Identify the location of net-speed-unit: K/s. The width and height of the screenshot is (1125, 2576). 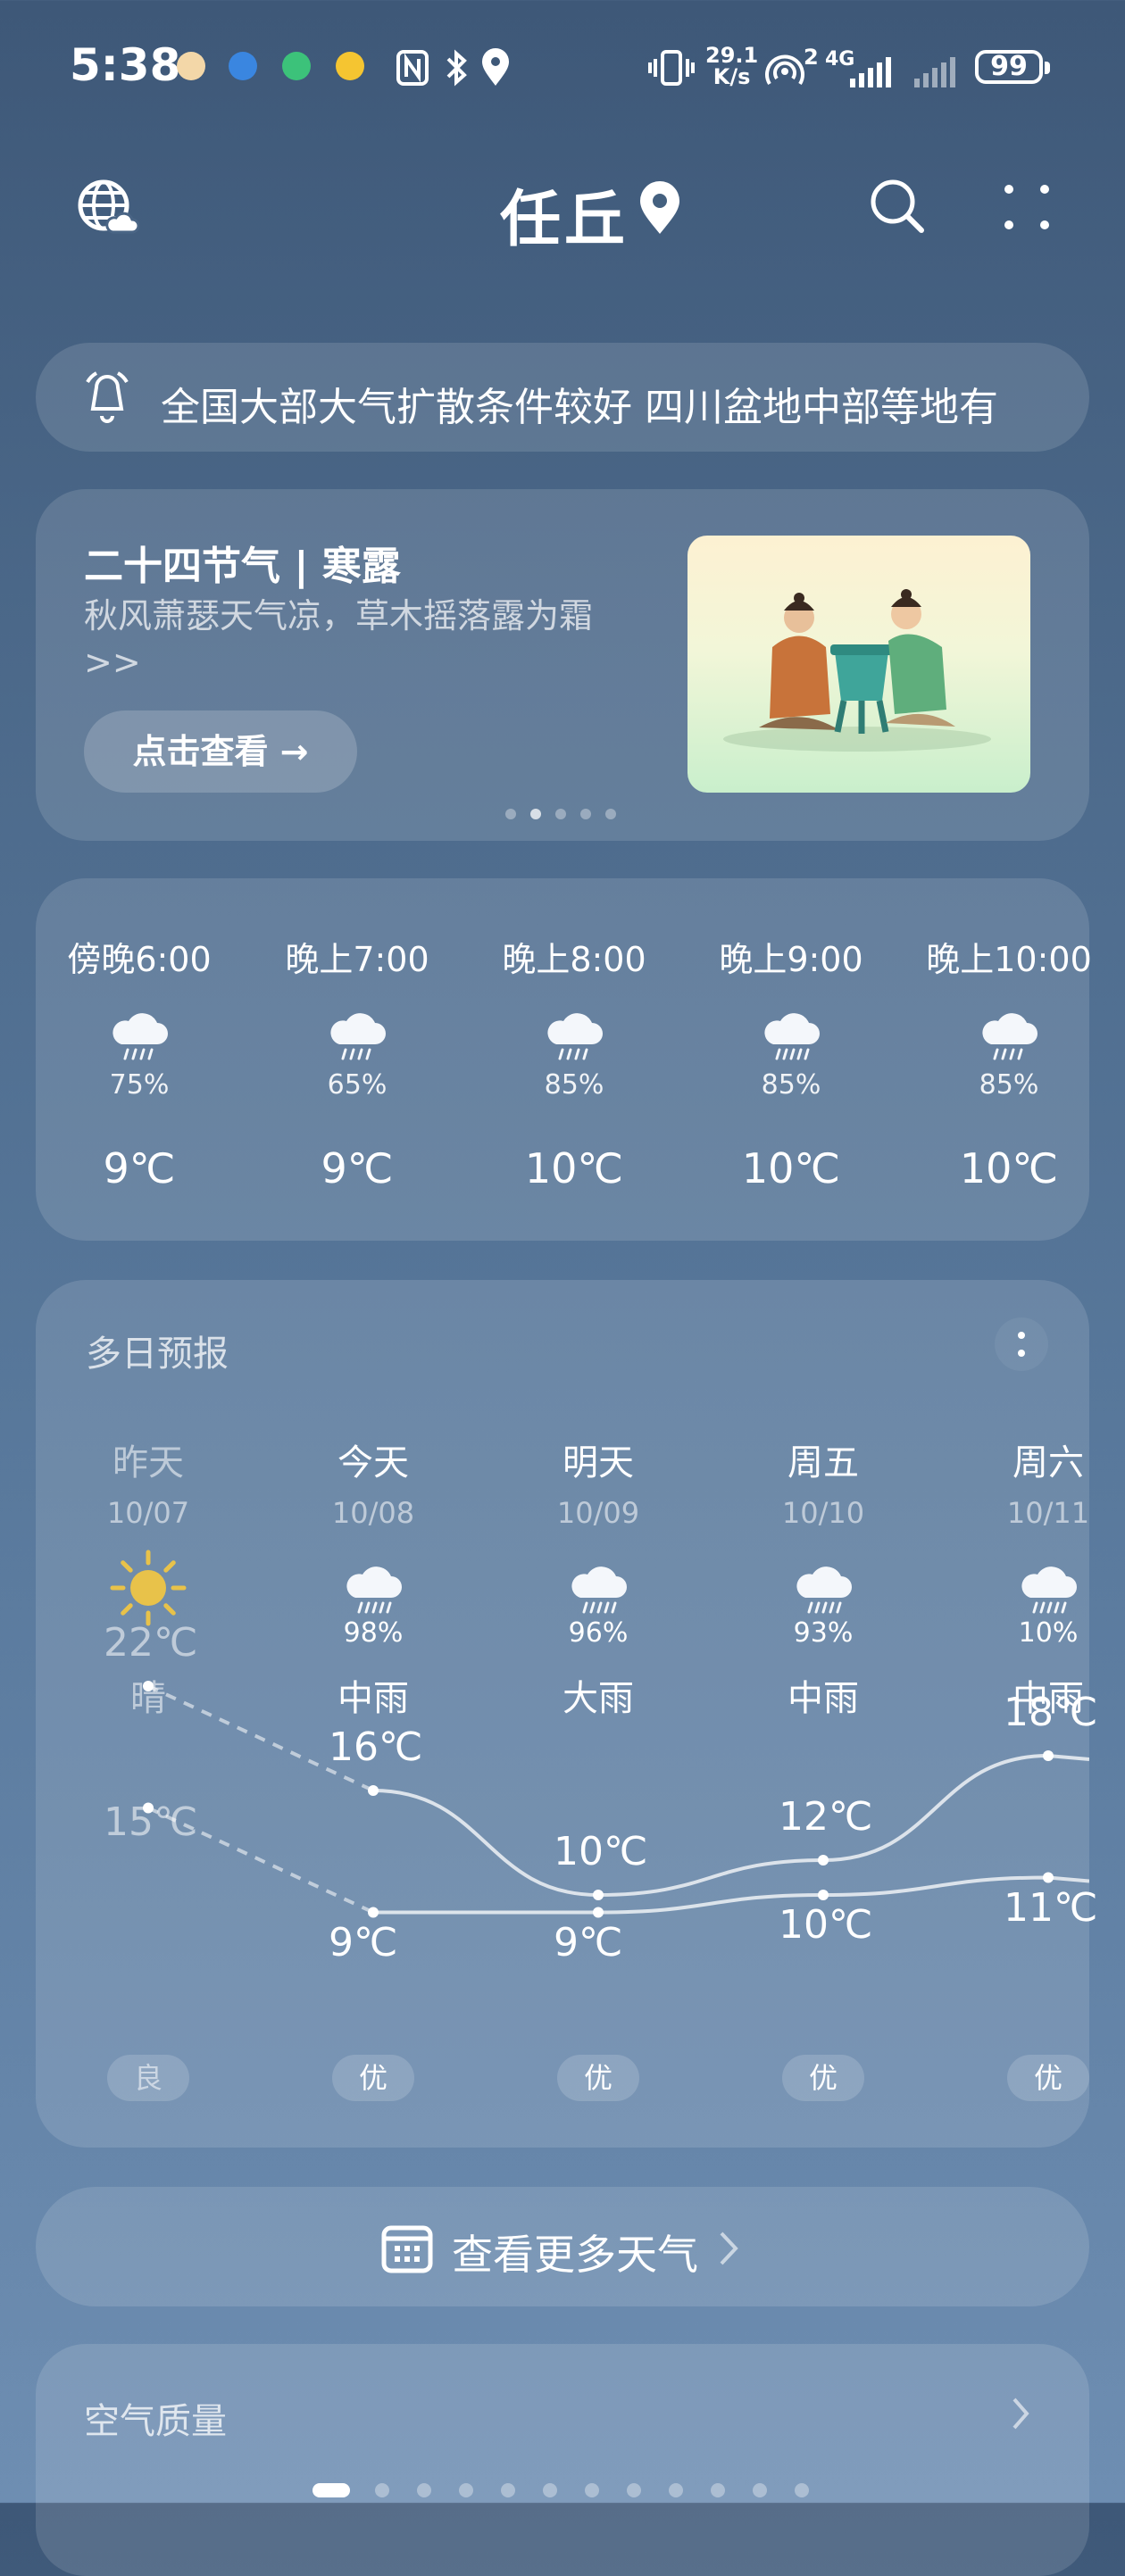
(732, 76).